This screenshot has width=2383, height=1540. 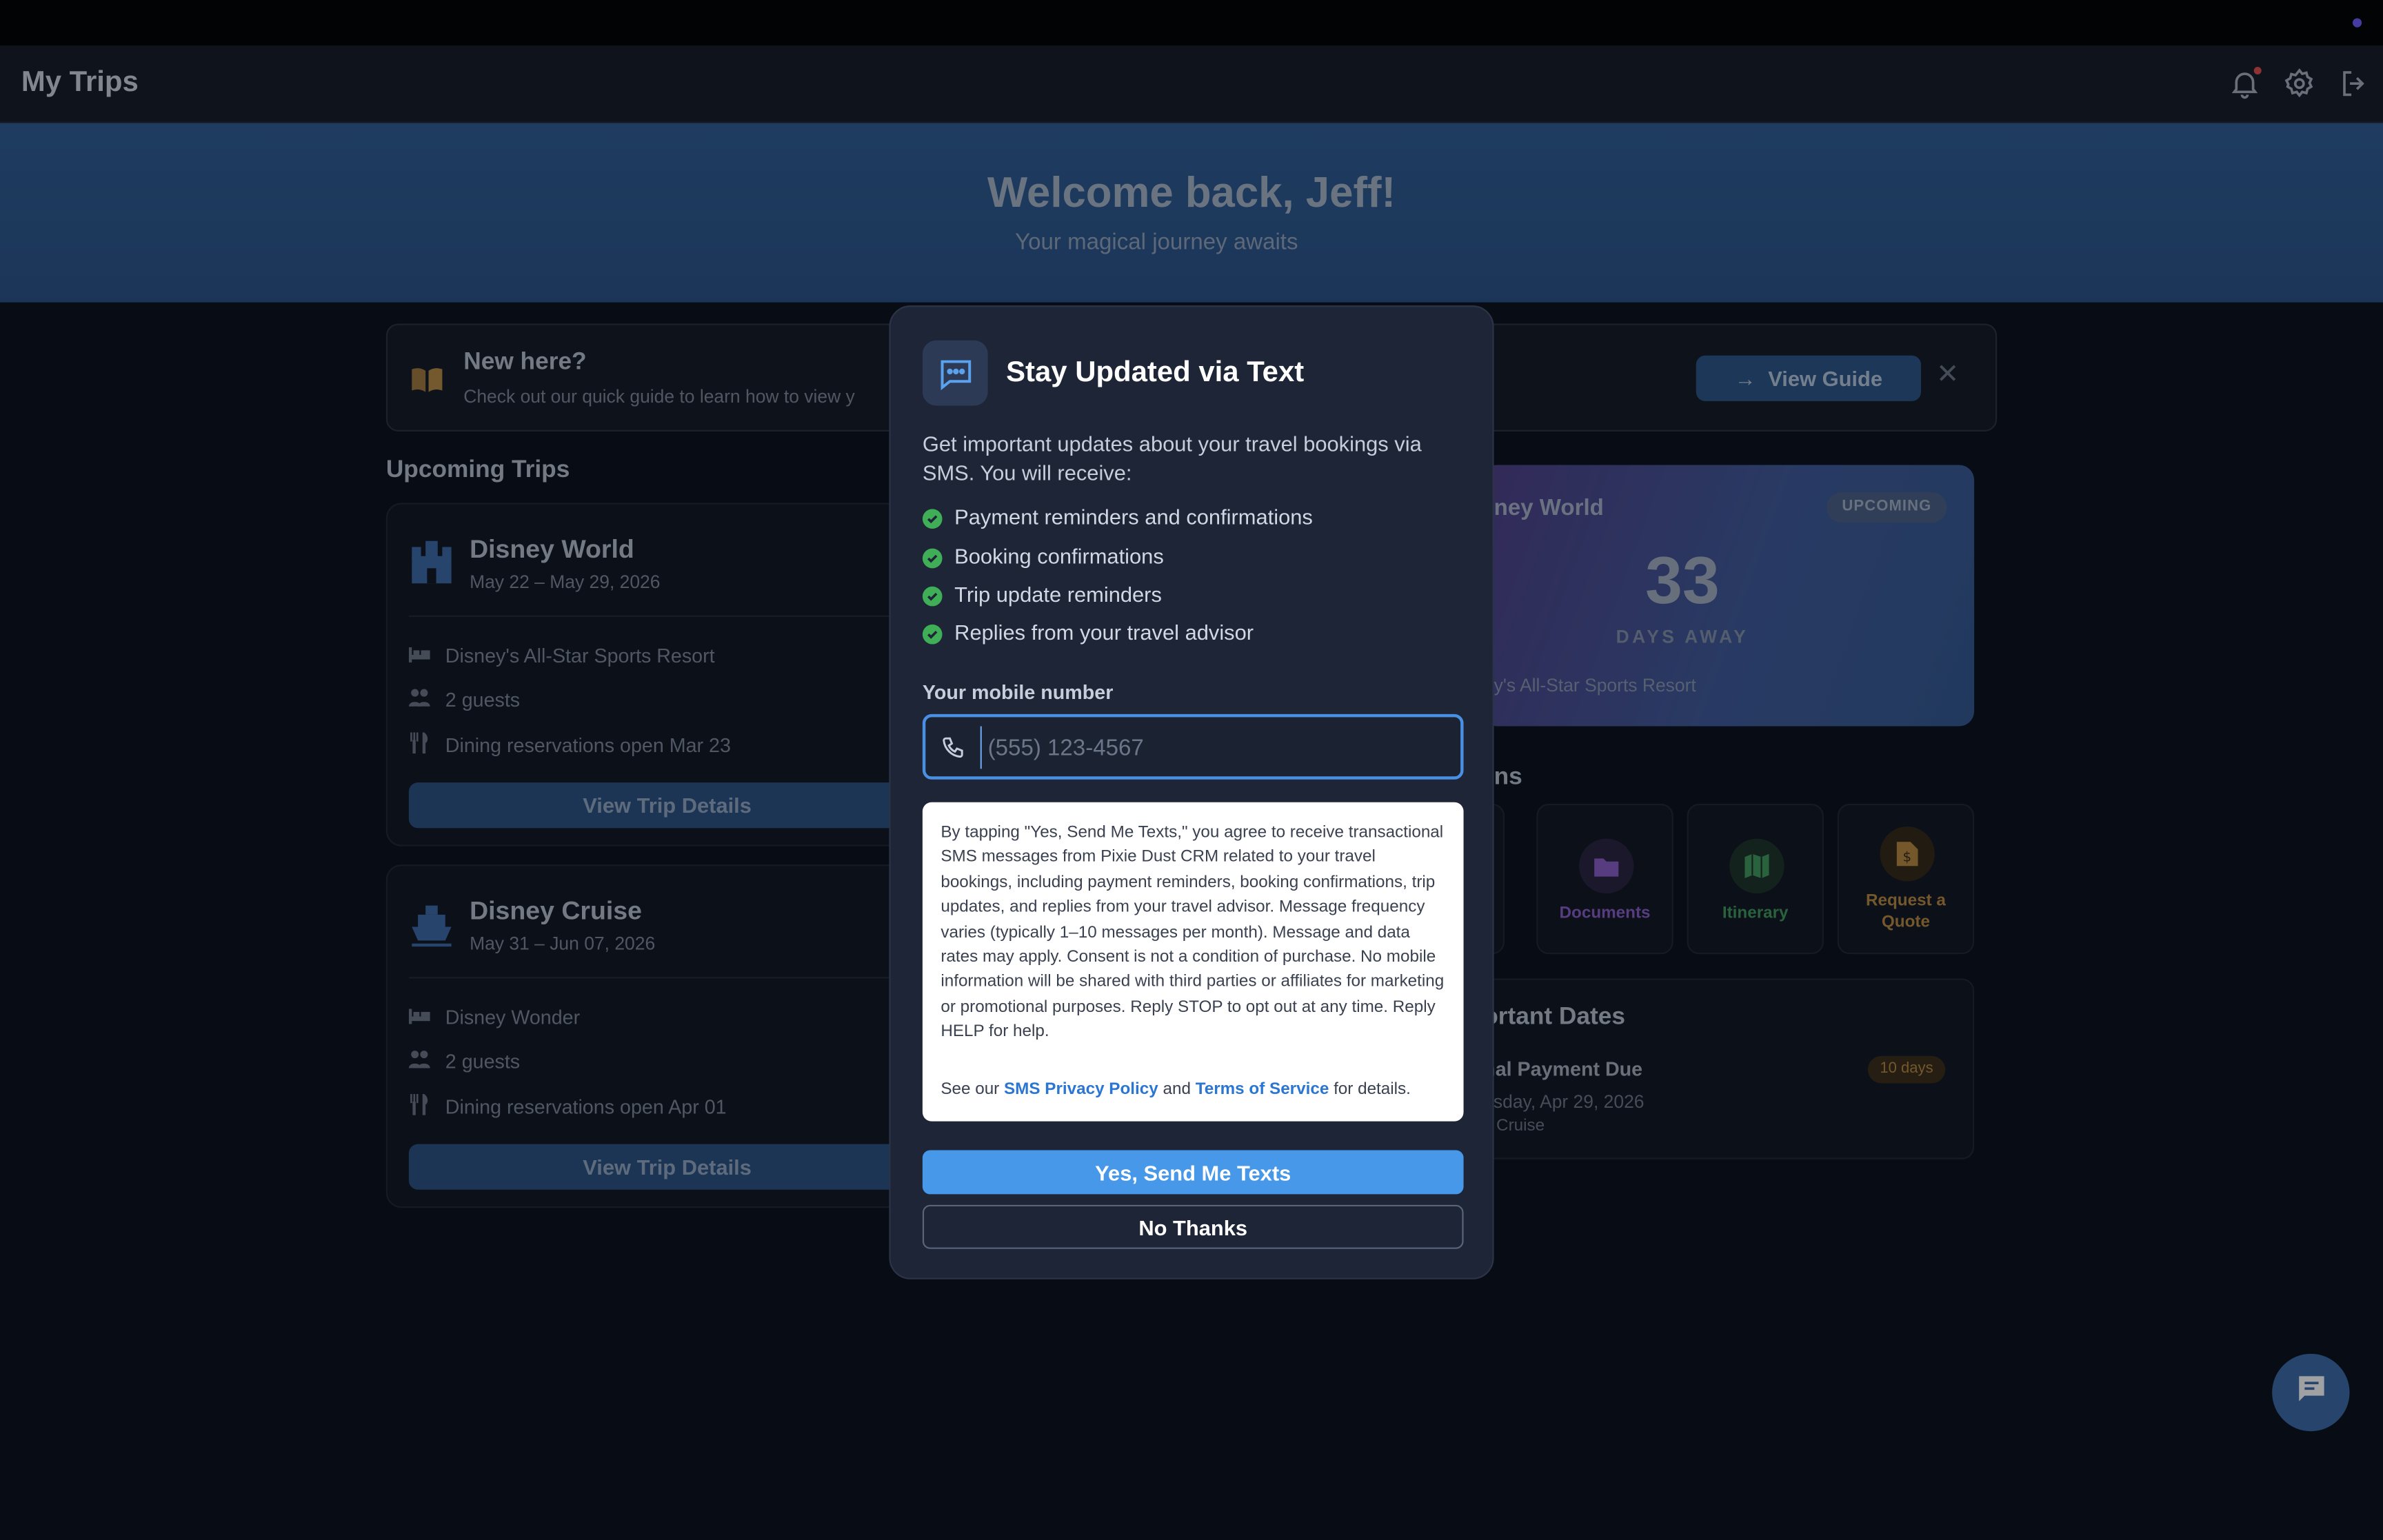 I want to click on benefit-label: Replies from your travel advisor, so click(x=1104, y=632).